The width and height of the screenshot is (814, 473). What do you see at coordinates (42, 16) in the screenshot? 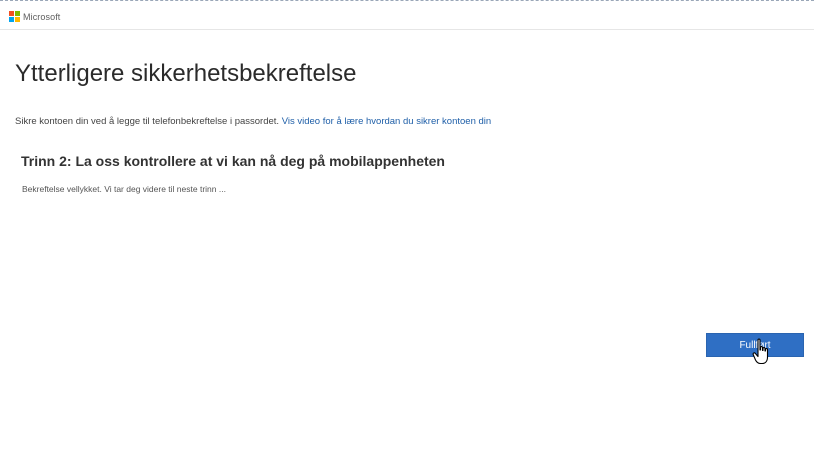
I see `brand-name: Microsoft` at bounding box center [42, 16].